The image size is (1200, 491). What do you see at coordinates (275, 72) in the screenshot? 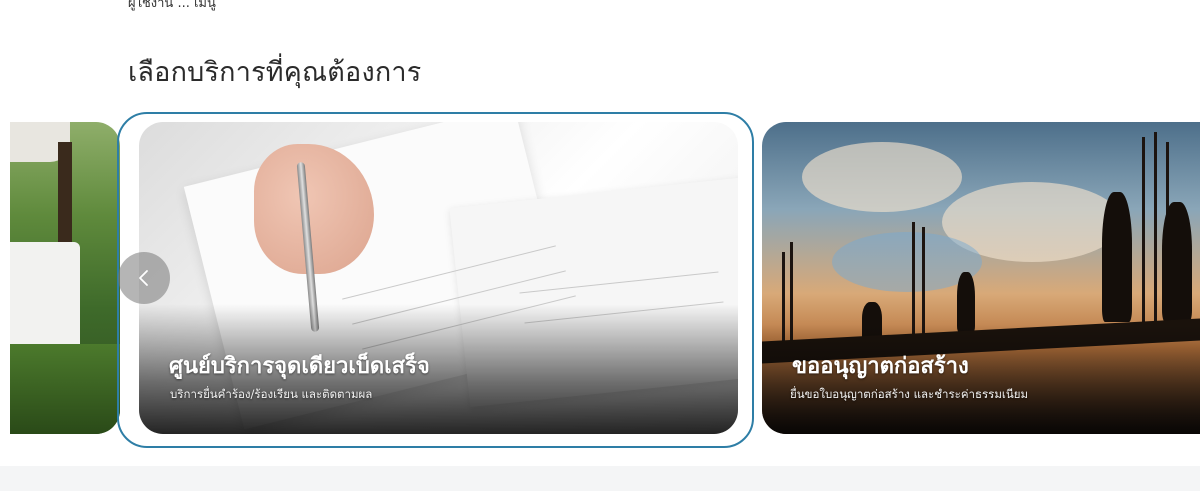
I see `section-heading: เลือกบริการที่คุณต้องการ` at bounding box center [275, 72].